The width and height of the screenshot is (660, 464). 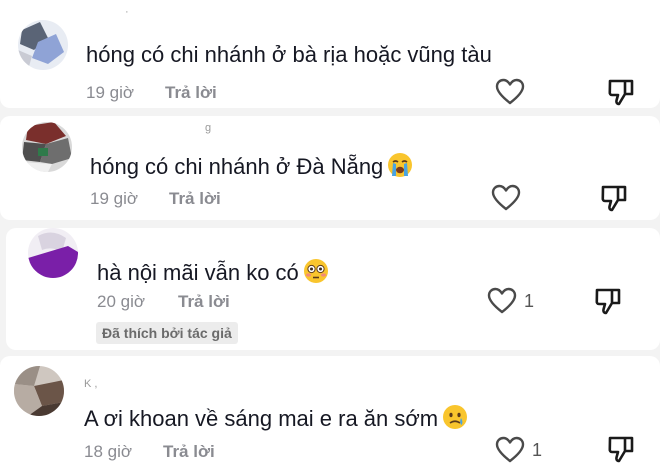 What do you see at coordinates (90, 384) in the screenshot?
I see `username-stub: K ,` at bounding box center [90, 384].